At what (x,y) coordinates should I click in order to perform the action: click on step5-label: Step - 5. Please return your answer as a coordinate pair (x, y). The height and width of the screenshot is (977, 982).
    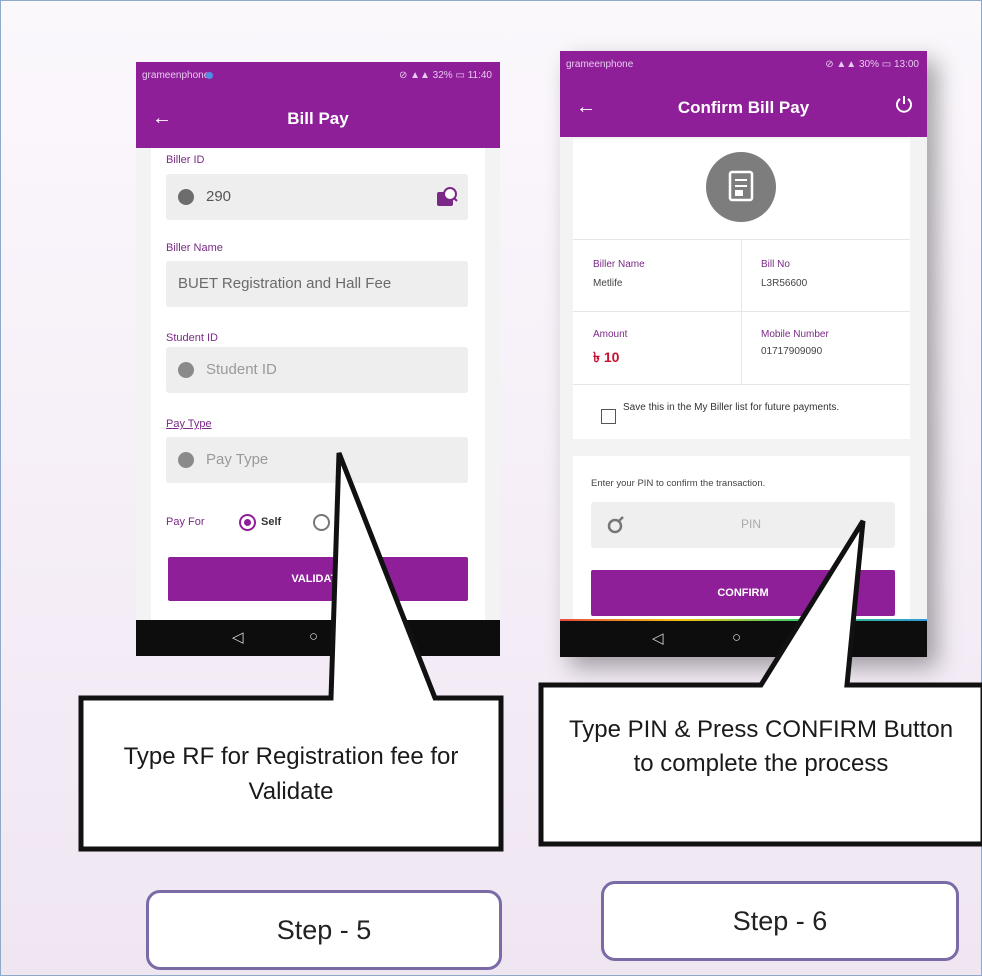
    Looking at the image, I should click on (324, 930).